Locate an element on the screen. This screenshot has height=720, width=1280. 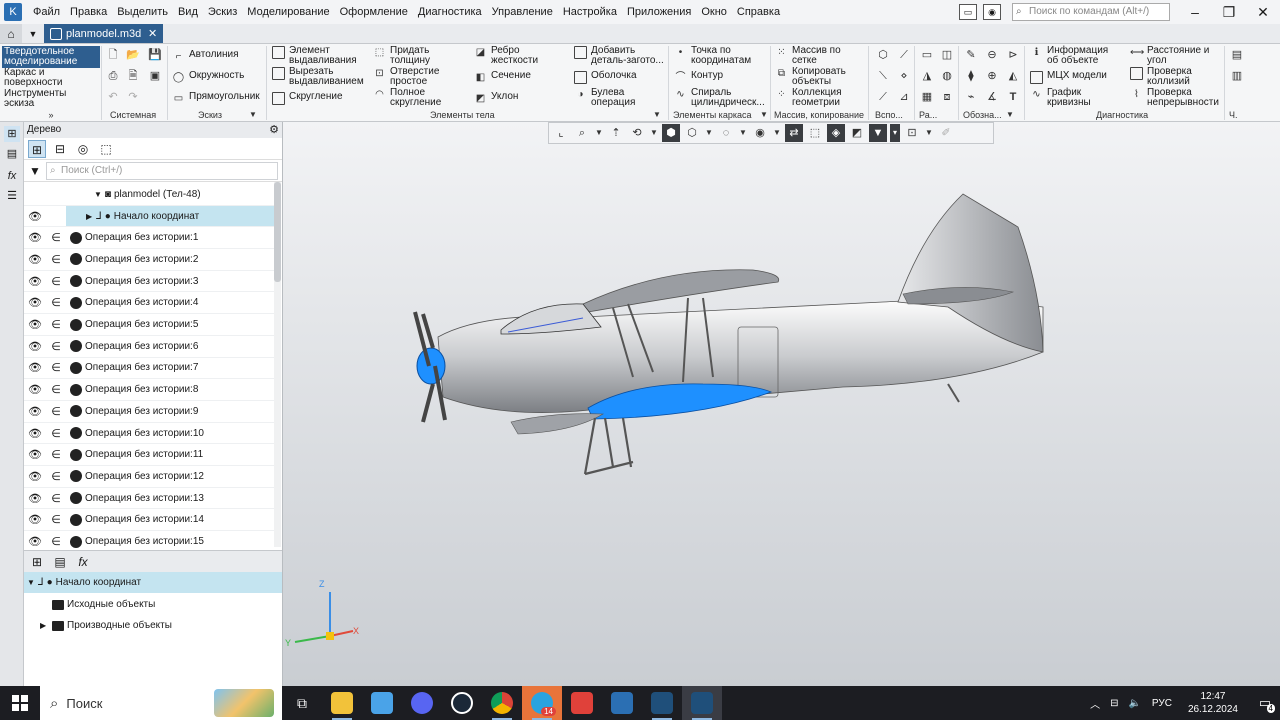
task-view-icon: ⧉ is located at coordinates (302, 703).